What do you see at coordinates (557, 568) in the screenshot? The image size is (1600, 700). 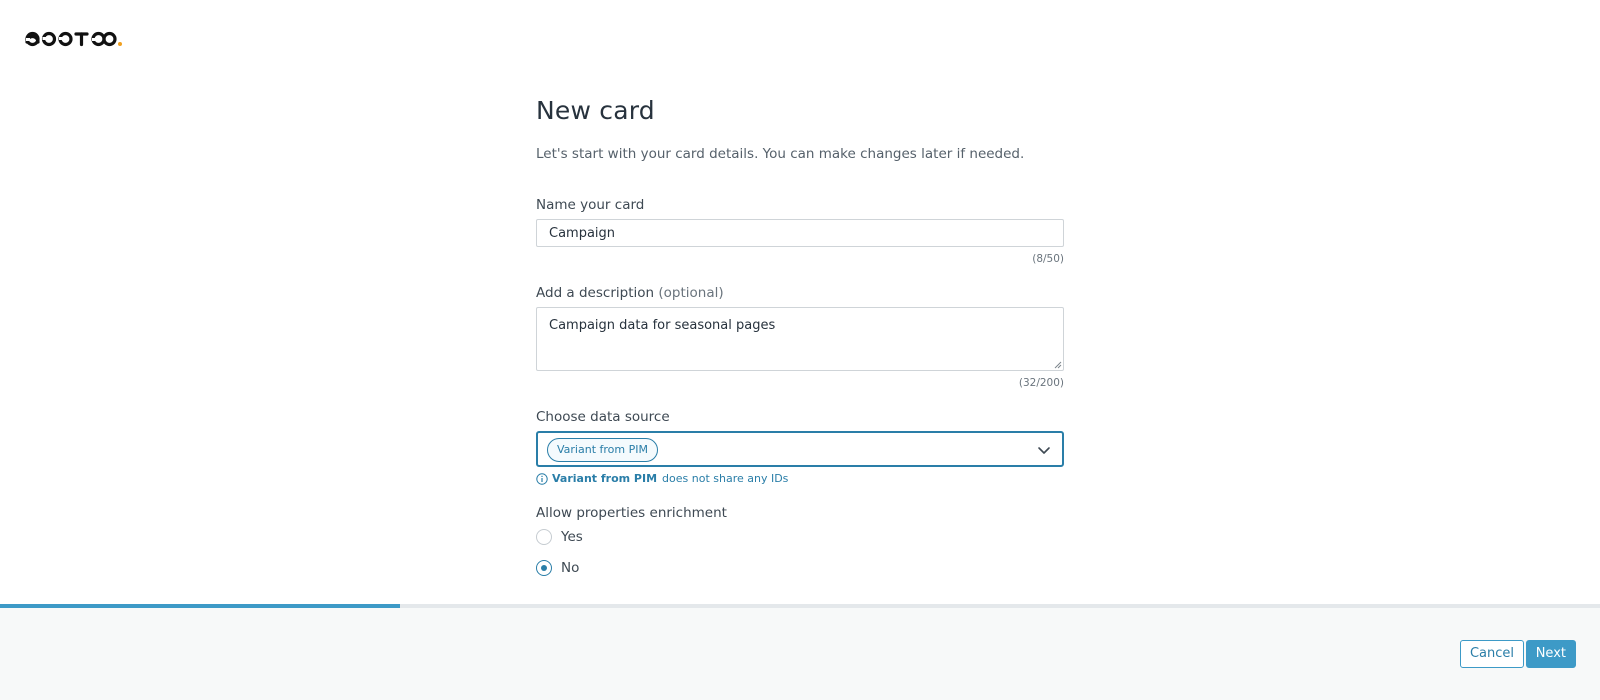 I see `radio-option-no: No` at bounding box center [557, 568].